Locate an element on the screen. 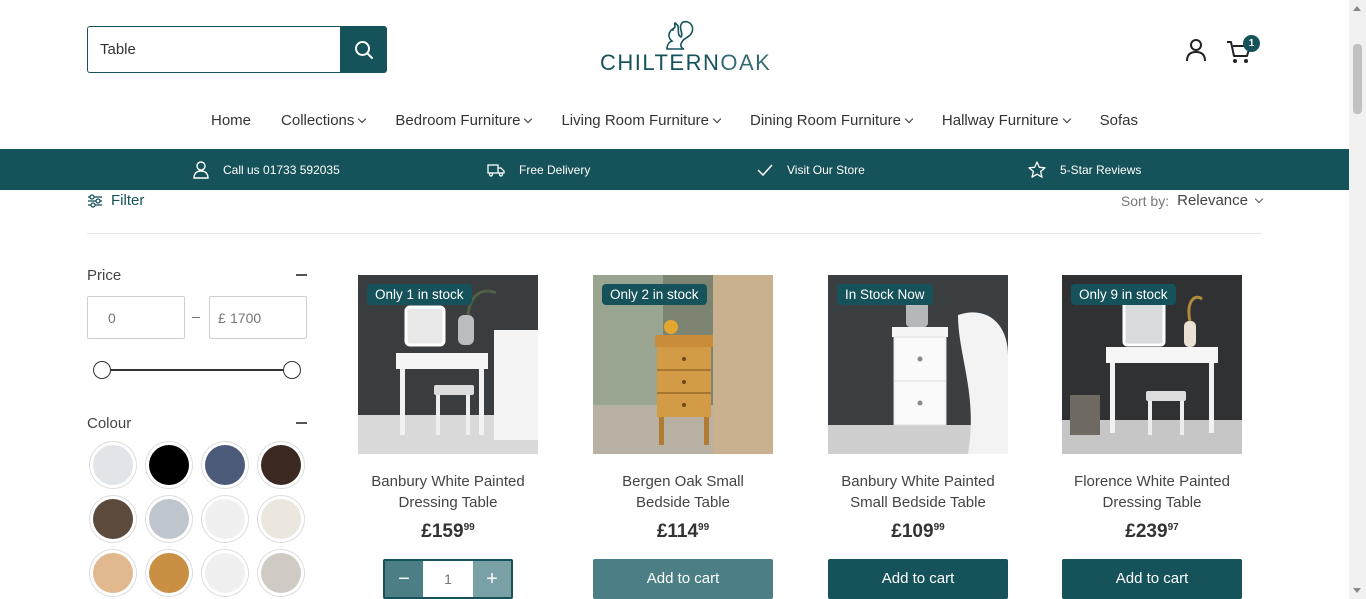 The height and width of the screenshot is (599, 1366). nav-label: Collections is located at coordinates (318, 120).